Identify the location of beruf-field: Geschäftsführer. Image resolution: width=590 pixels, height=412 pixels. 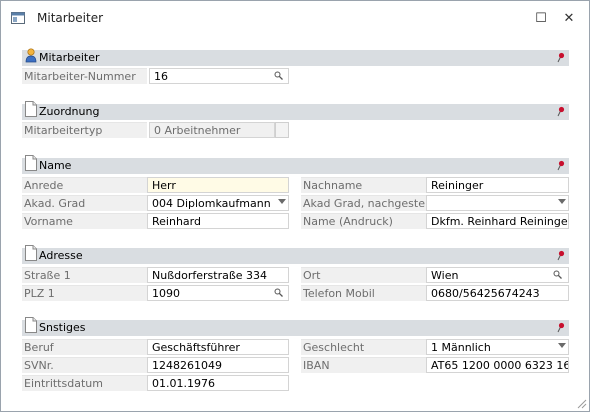
(218, 347).